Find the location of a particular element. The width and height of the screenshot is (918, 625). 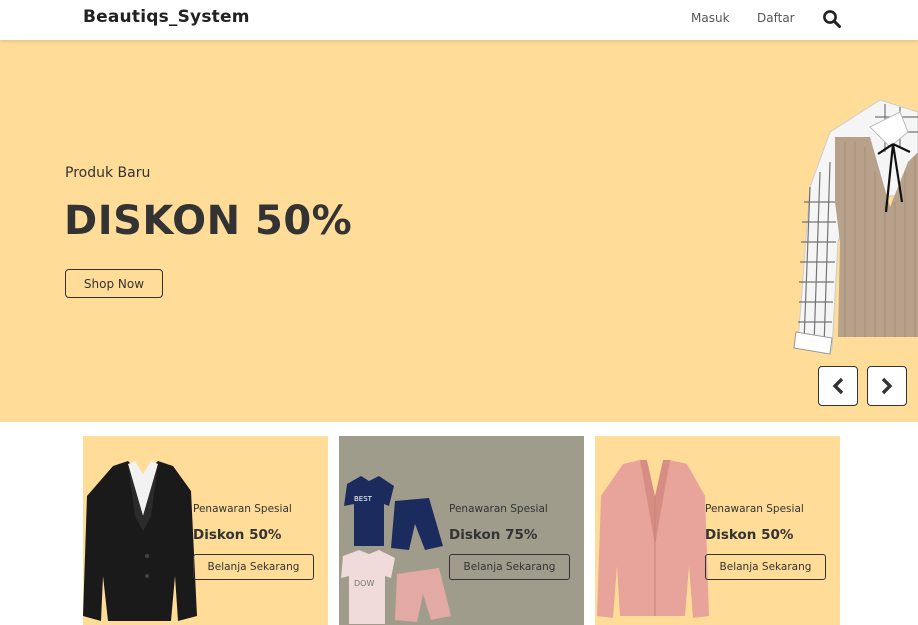

chevron-right-icon is located at coordinates (887, 386).